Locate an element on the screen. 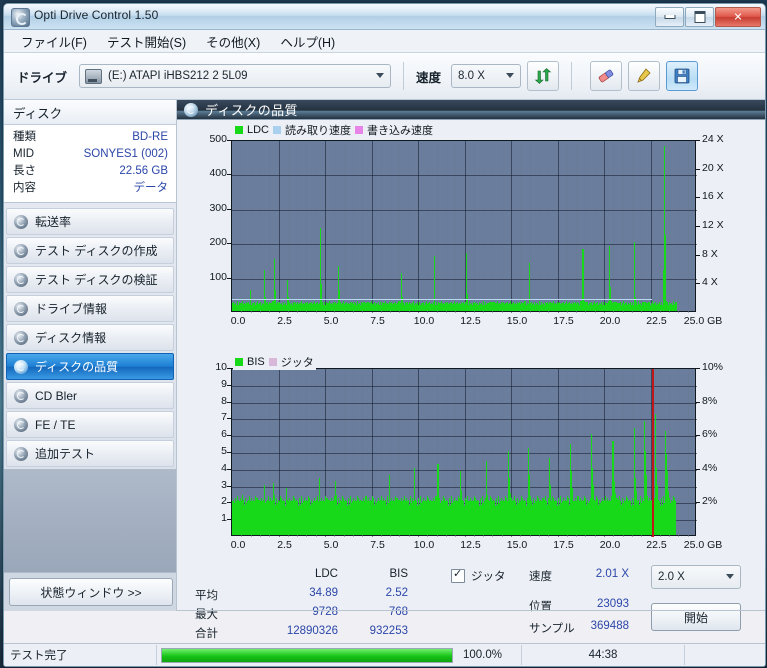 This screenshot has width=767, height=668. sidebar-item-disc-info: ディスク情報 is located at coordinates (90, 337).